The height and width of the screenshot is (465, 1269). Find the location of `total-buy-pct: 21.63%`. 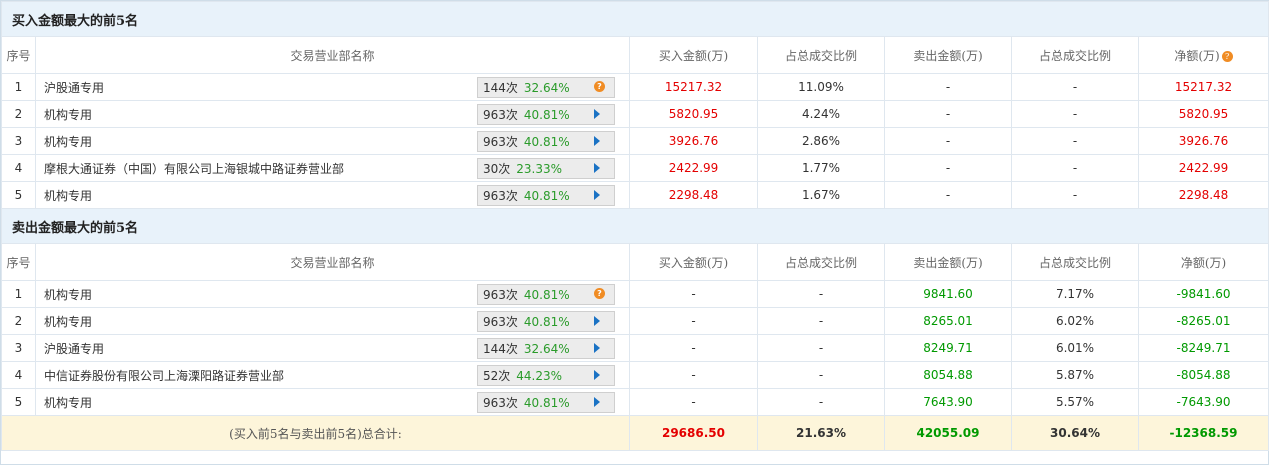

total-buy-pct: 21.63% is located at coordinates (821, 433).